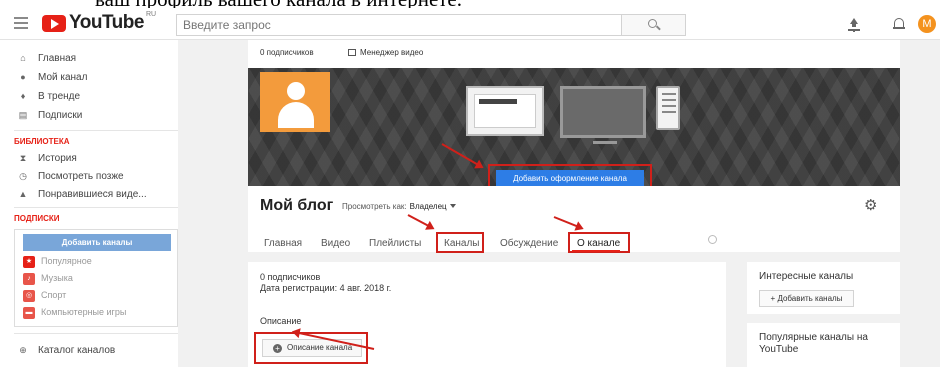 This screenshot has height=367, width=940. What do you see at coordinates (21, 23) in the screenshot?
I see `menu-icon` at bounding box center [21, 23].